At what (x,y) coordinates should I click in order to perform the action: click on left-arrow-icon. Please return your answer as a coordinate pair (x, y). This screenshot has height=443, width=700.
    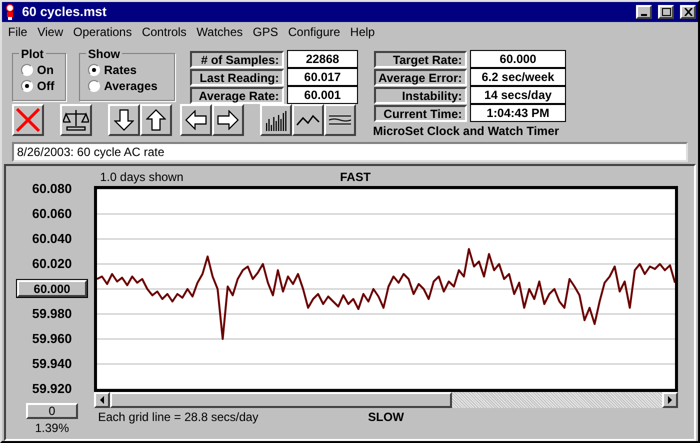
    Looking at the image, I should click on (196, 120).